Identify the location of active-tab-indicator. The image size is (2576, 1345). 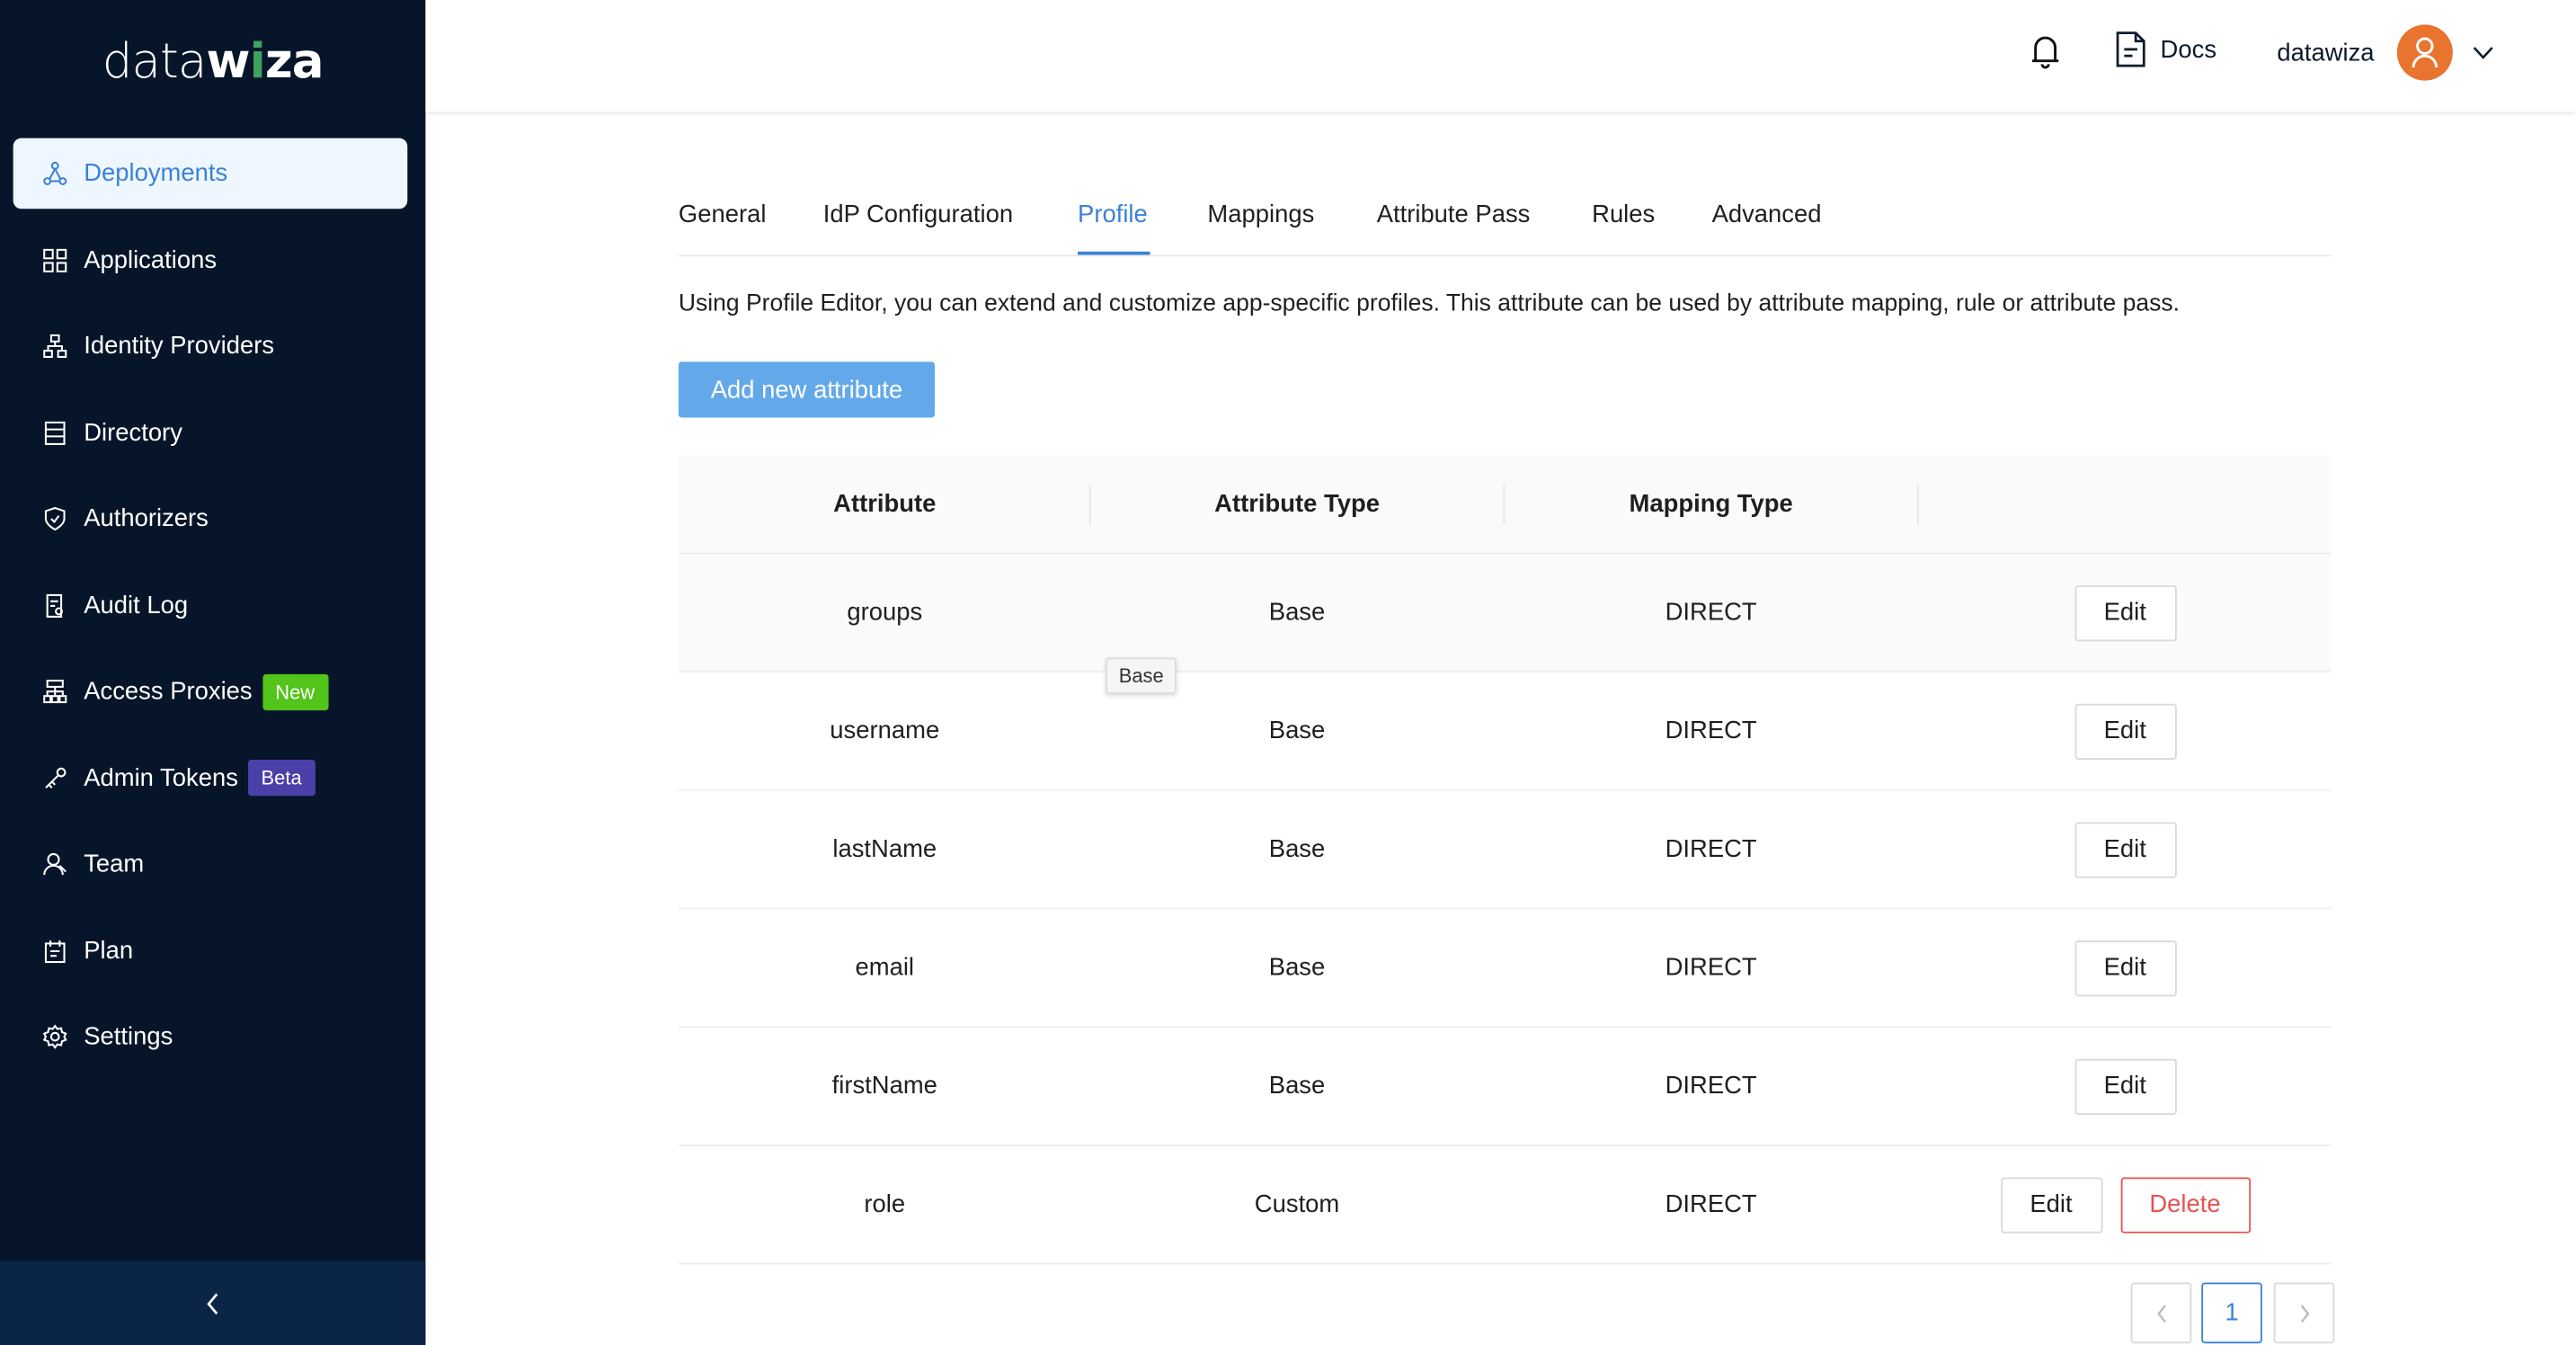
(1114, 253).